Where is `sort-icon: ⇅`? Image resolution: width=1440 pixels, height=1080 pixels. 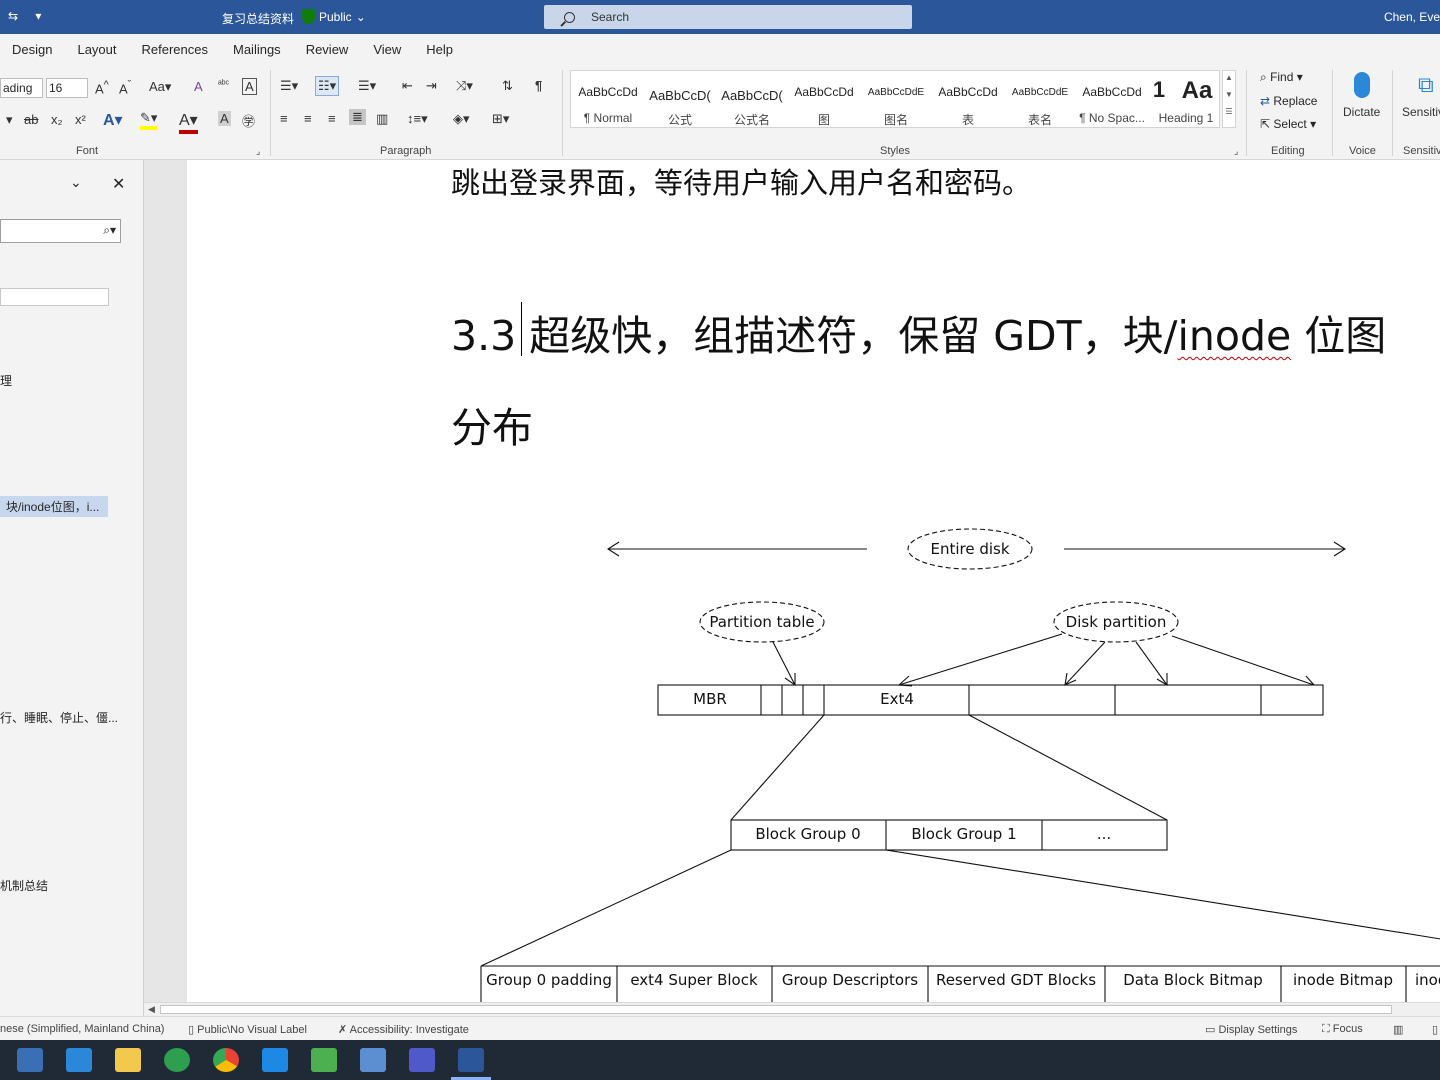
sort-icon: ⇅ is located at coordinates (507, 86).